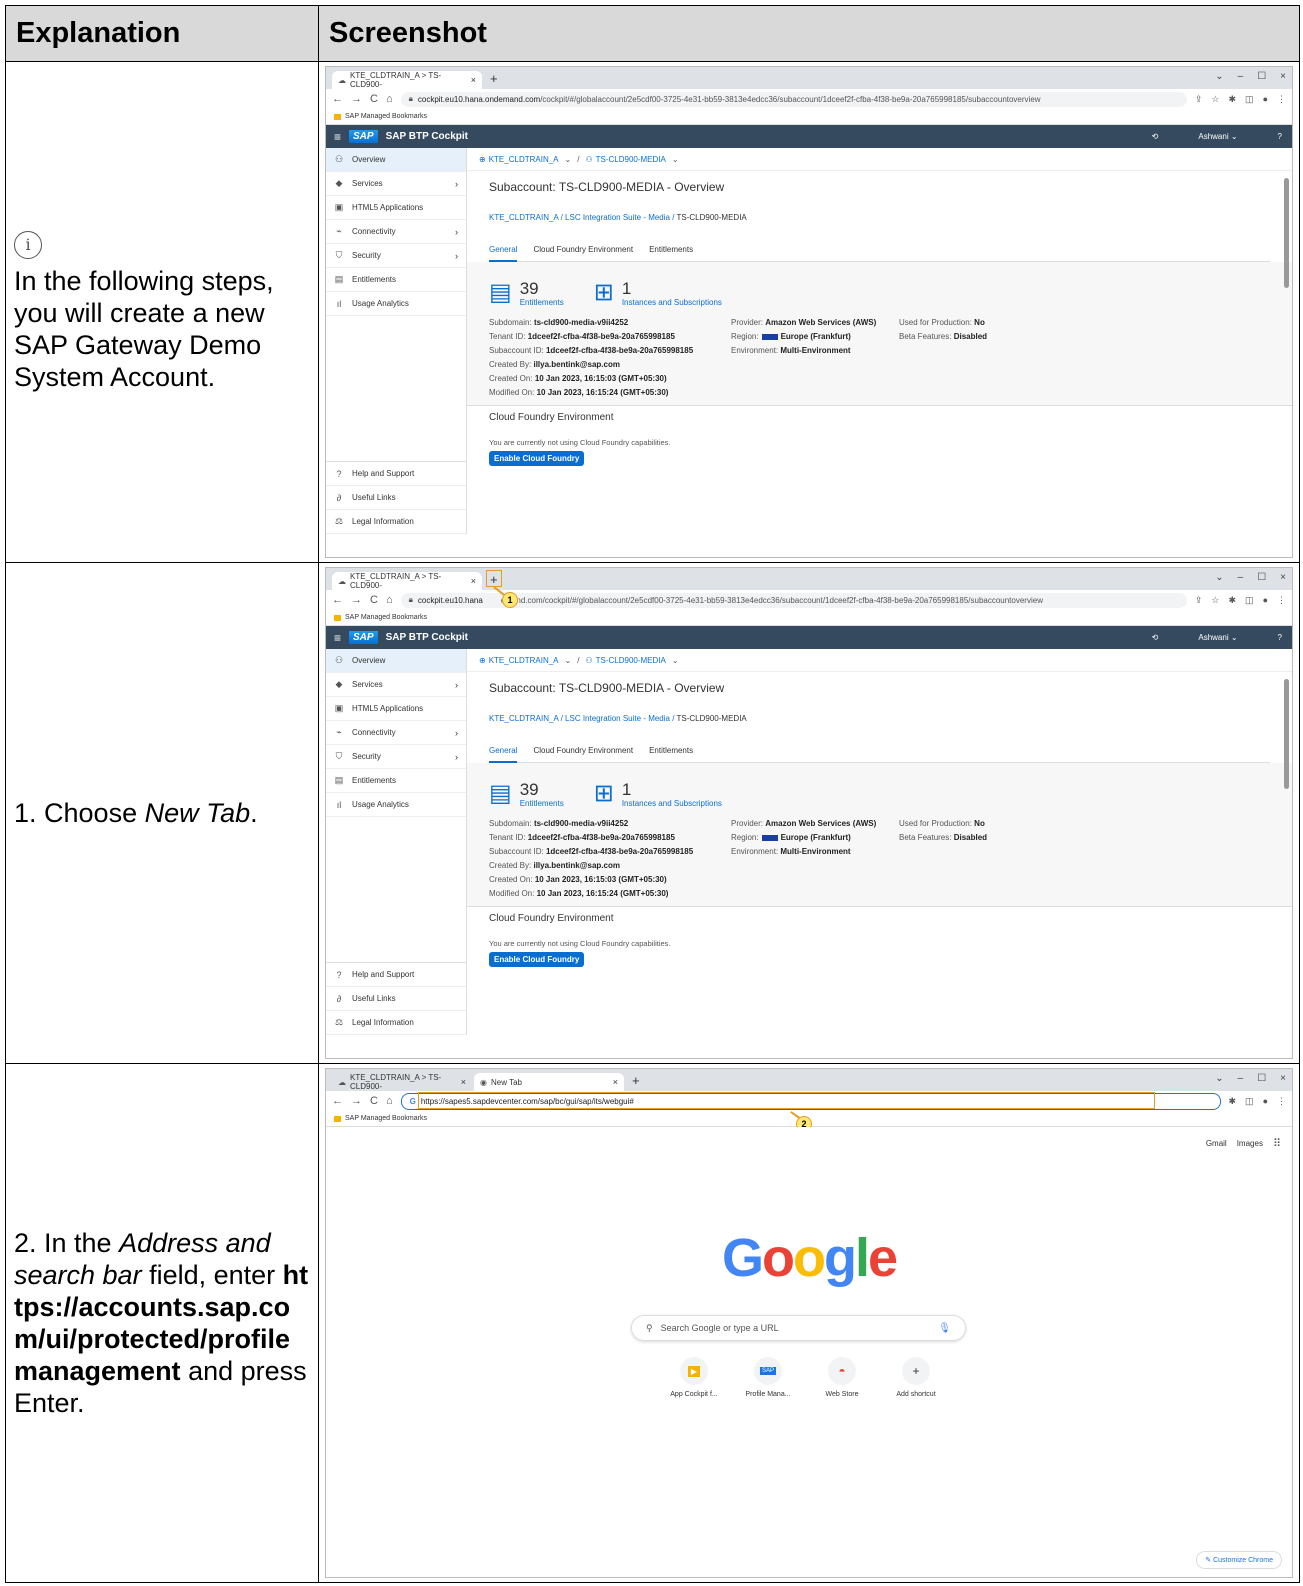 This screenshot has height=1586, width=1303. What do you see at coordinates (1241, 577) in the screenshot?
I see `minimize-icon: –` at bounding box center [1241, 577].